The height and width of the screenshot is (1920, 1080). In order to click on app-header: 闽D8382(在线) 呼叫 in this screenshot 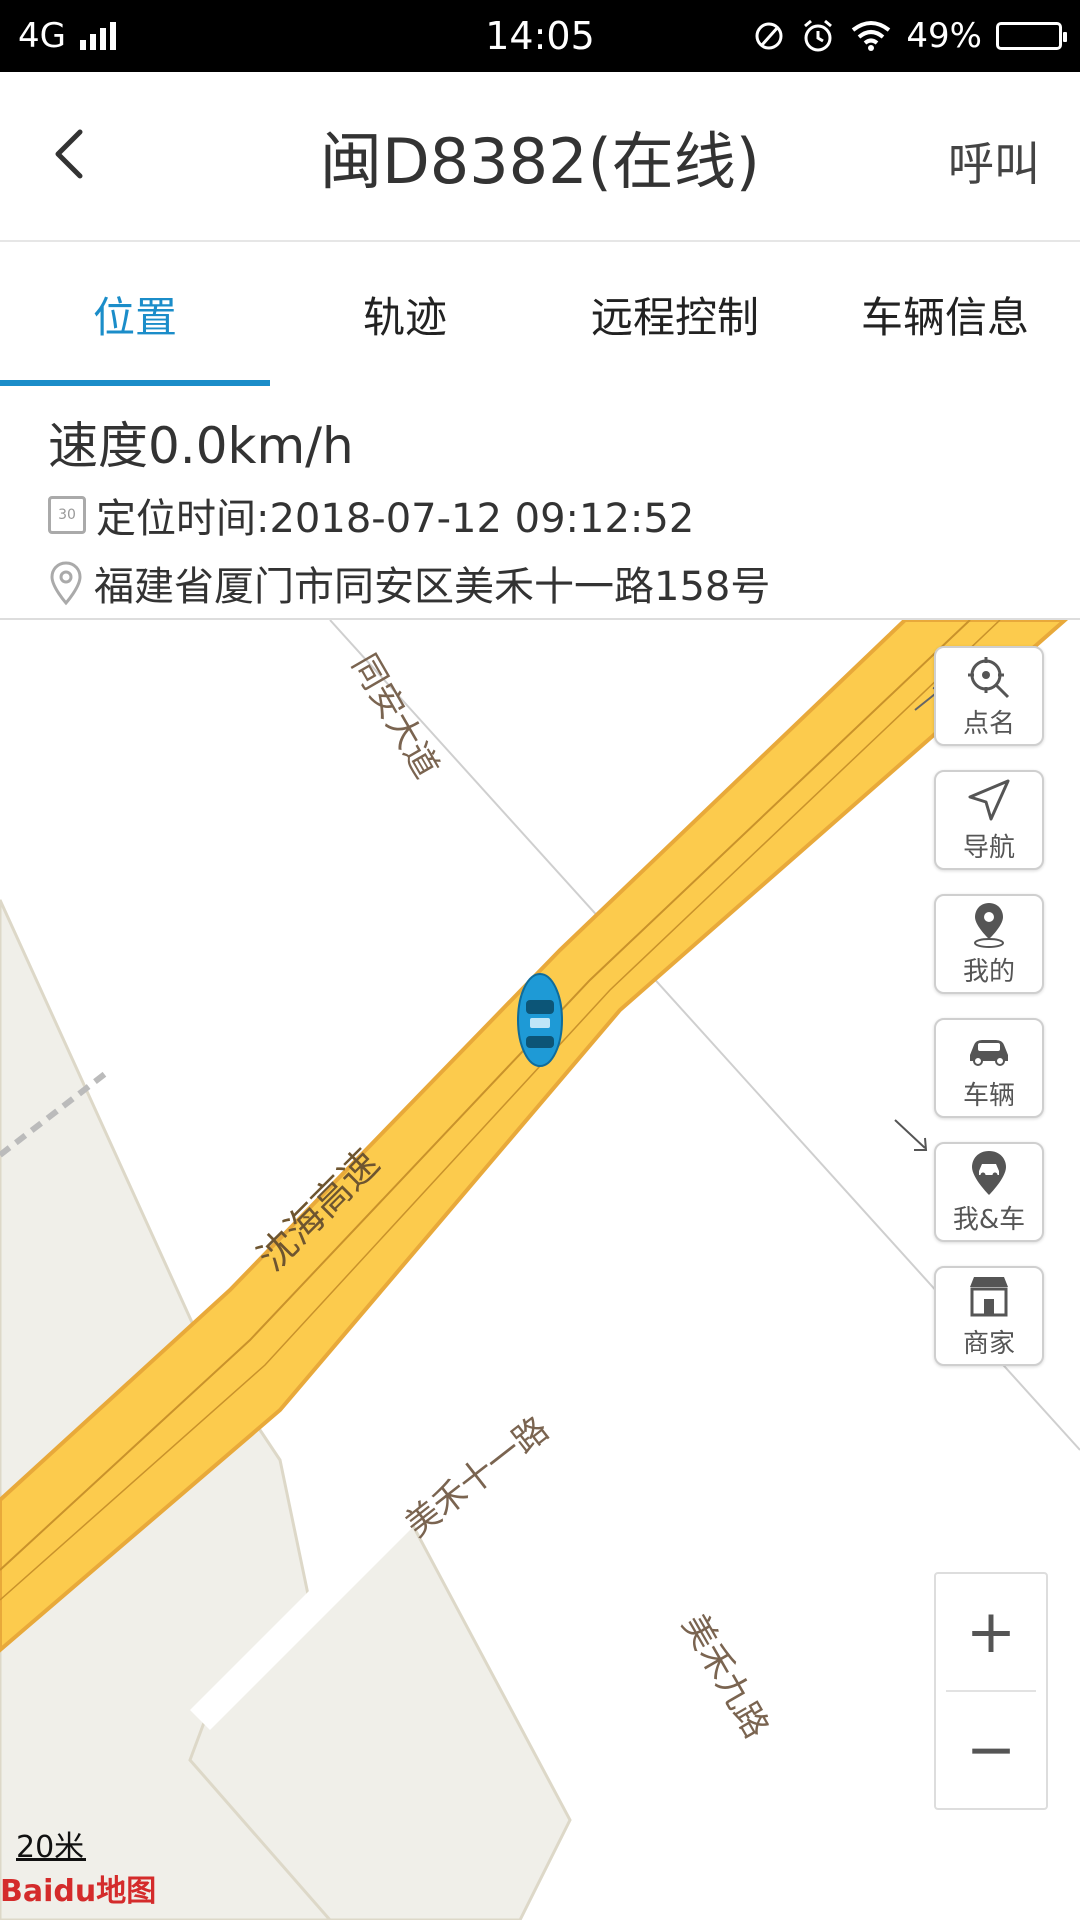, I will do `click(540, 157)`.